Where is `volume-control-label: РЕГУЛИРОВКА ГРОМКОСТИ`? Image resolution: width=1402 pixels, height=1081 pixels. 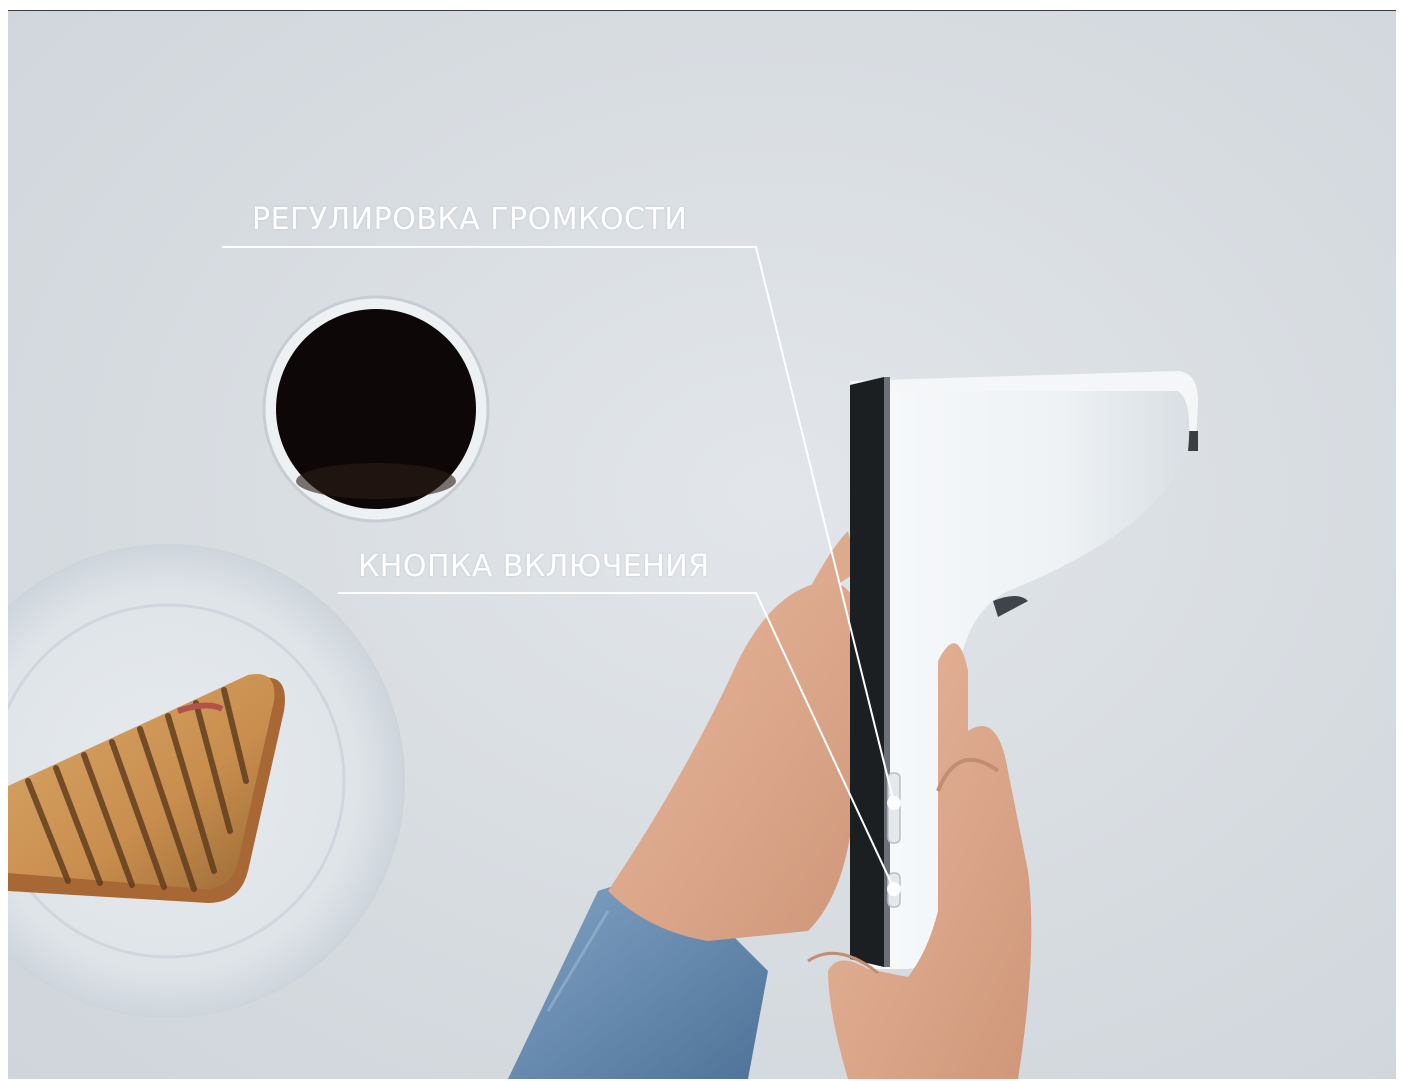
volume-control-label: РЕГУЛИРОВКА ГРОМКОСТИ is located at coordinates (470, 219).